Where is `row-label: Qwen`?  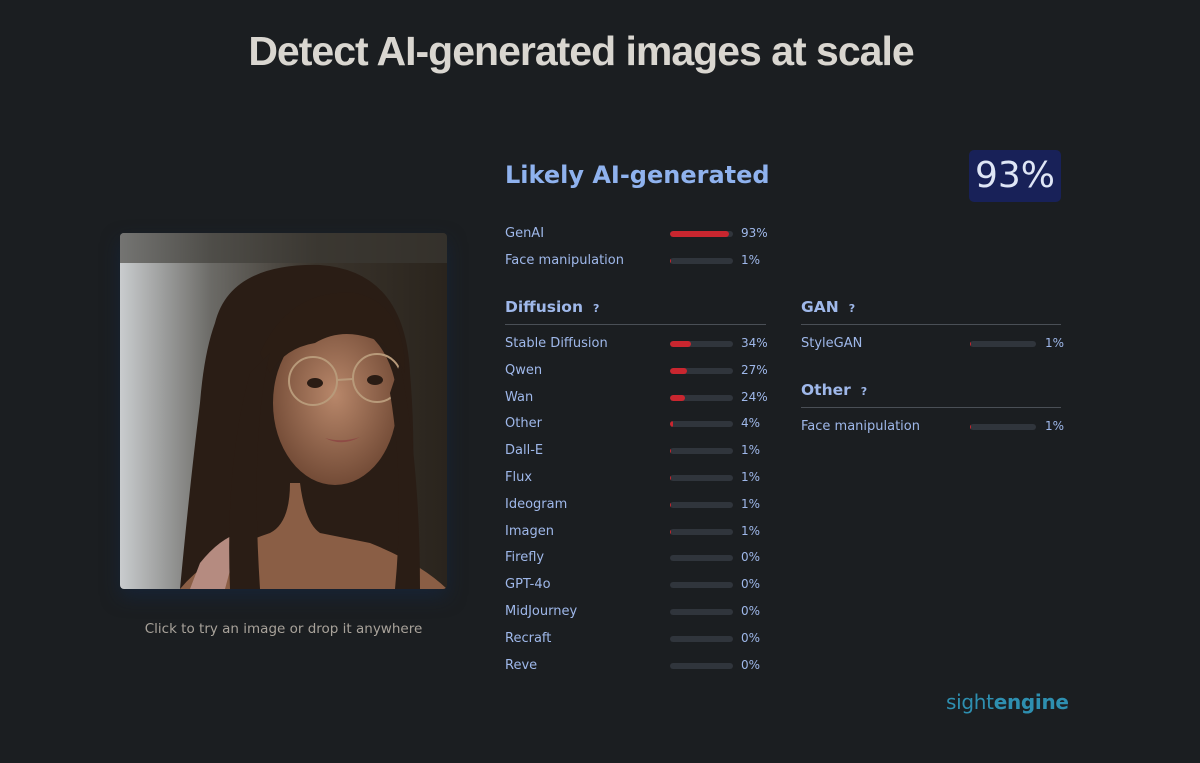
row-label: Qwen is located at coordinates (524, 370).